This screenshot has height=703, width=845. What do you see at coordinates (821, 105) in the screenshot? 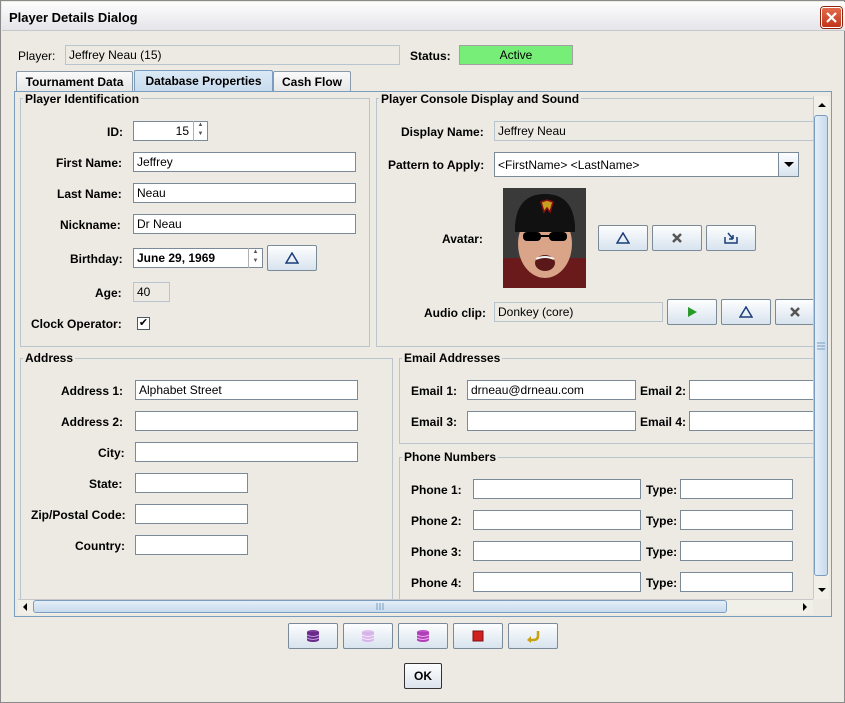
I see `scroll-up-icon` at bounding box center [821, 105].